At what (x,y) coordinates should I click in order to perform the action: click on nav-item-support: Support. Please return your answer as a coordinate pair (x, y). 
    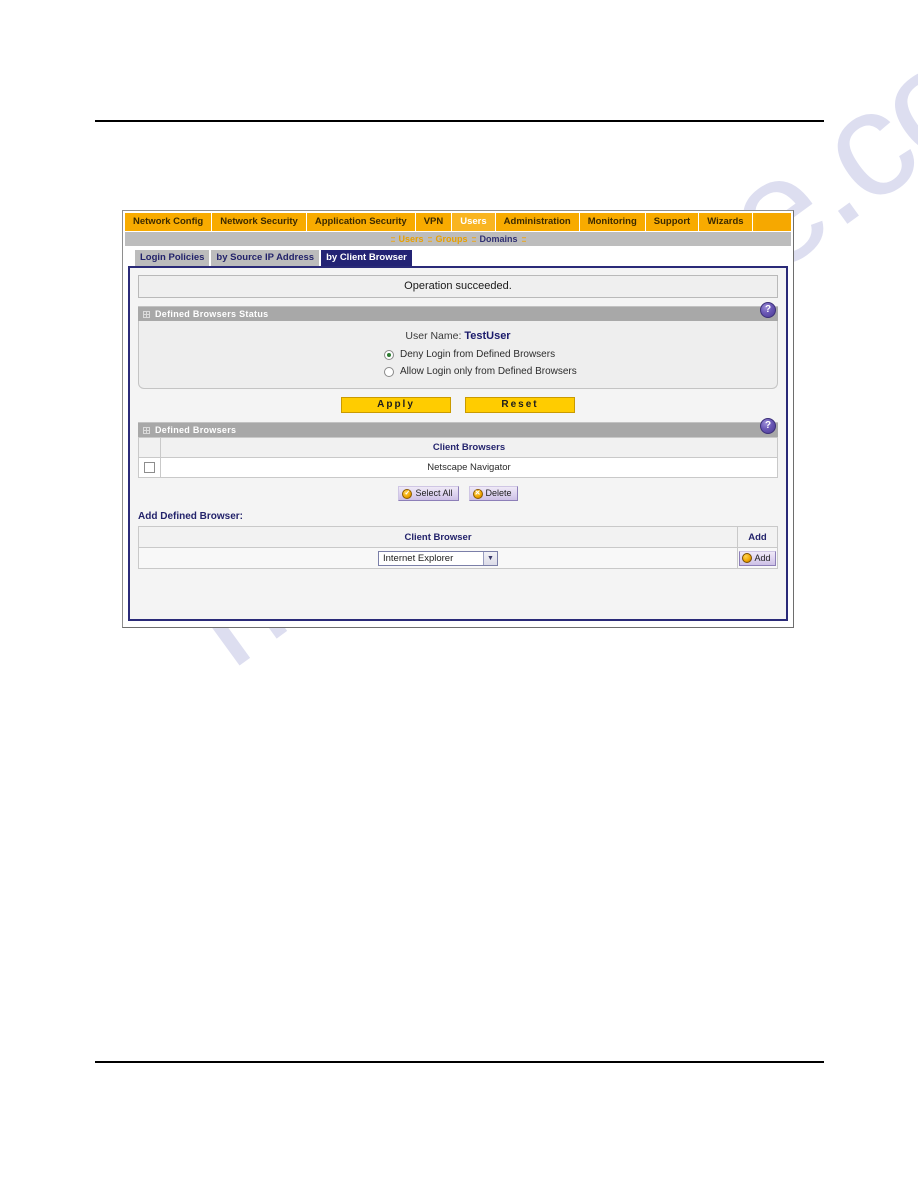
    Looking at the image, I should click on (672, 222).